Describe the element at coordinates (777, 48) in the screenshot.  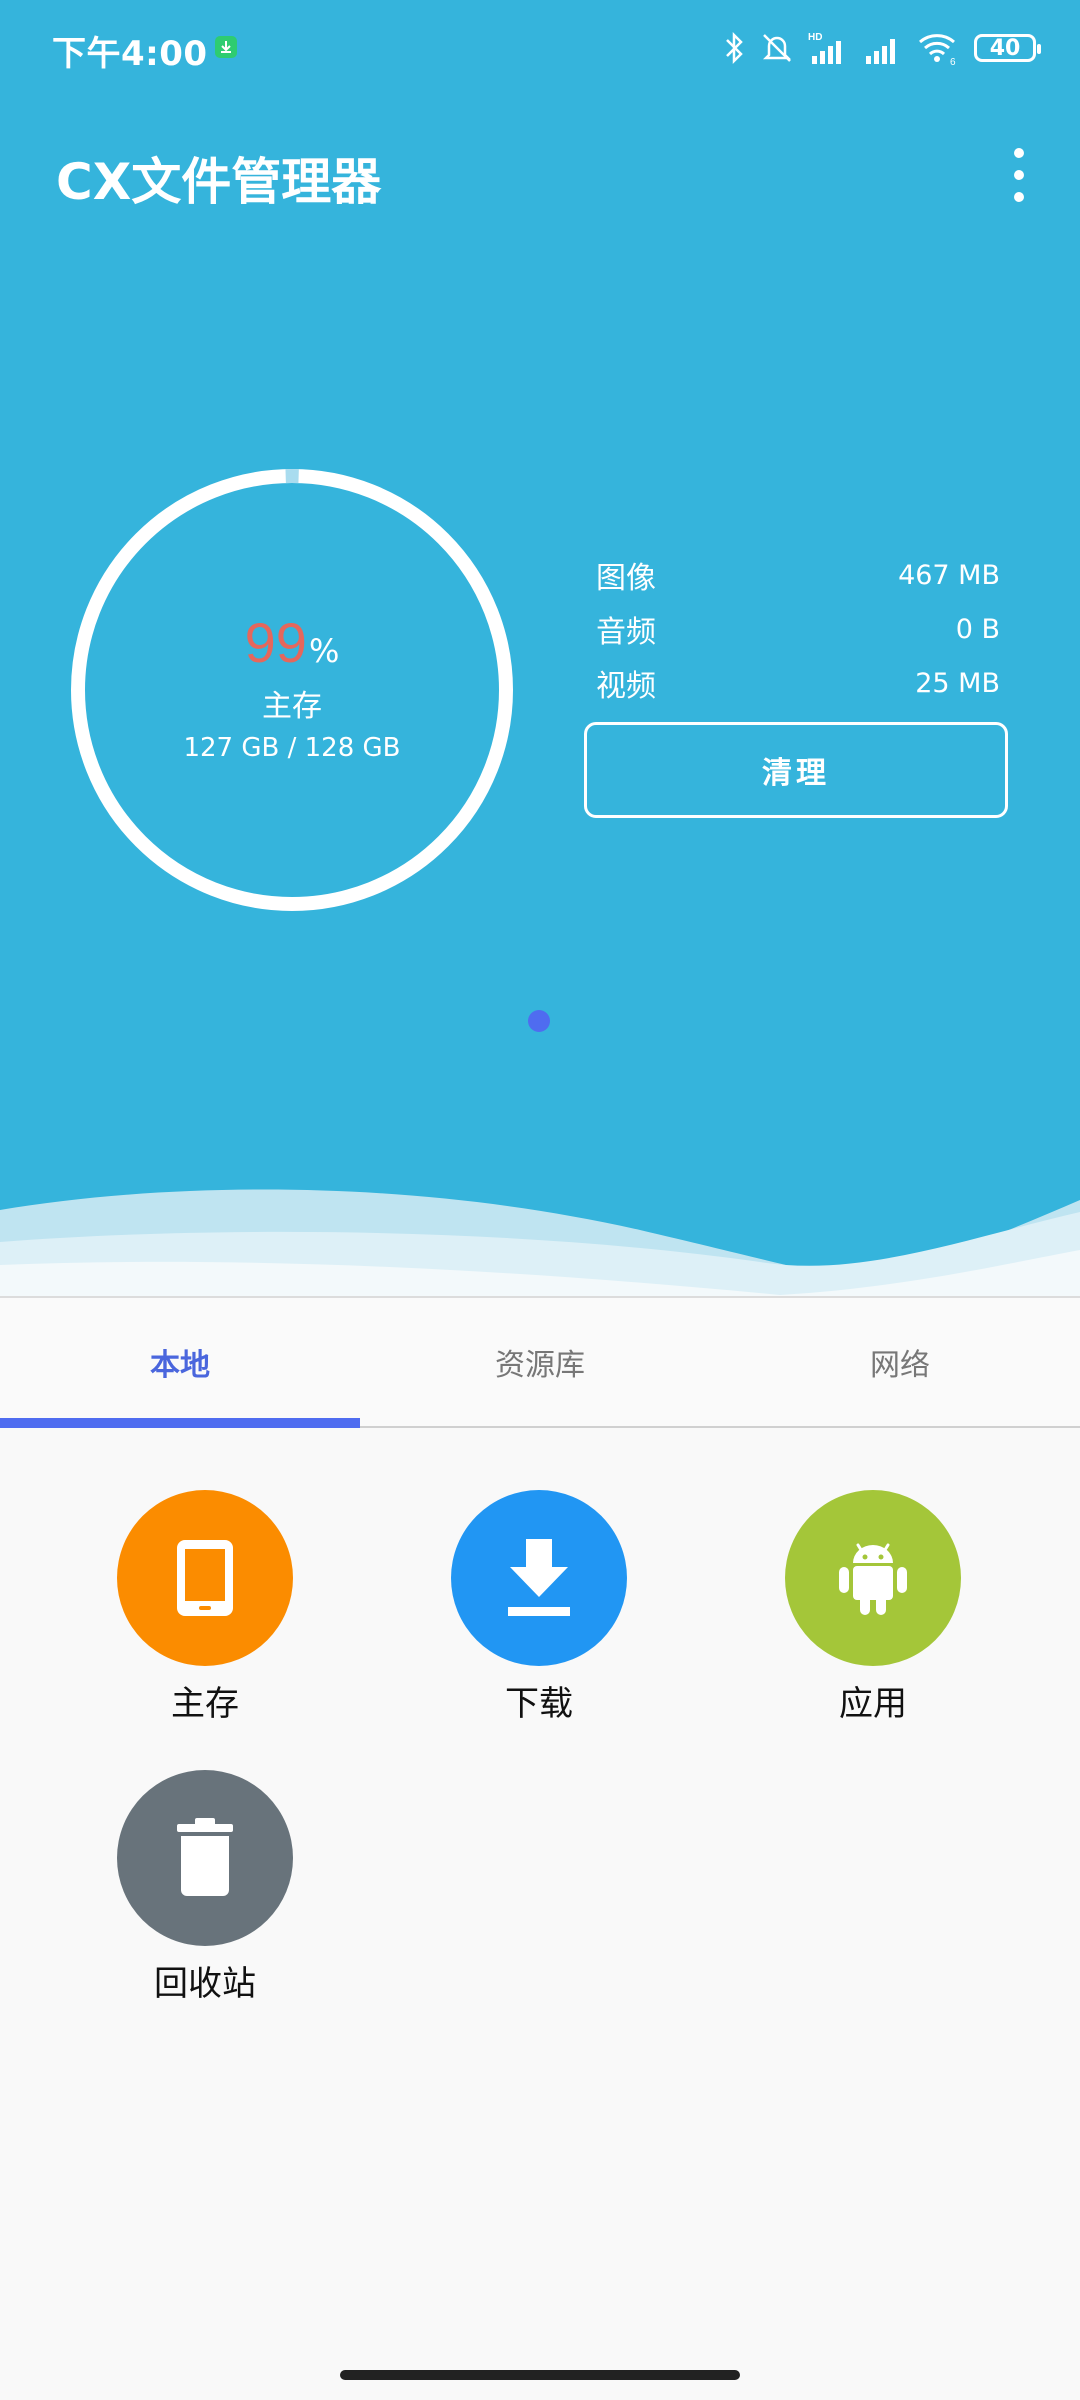
I see `mute-bell-icon` at that location.